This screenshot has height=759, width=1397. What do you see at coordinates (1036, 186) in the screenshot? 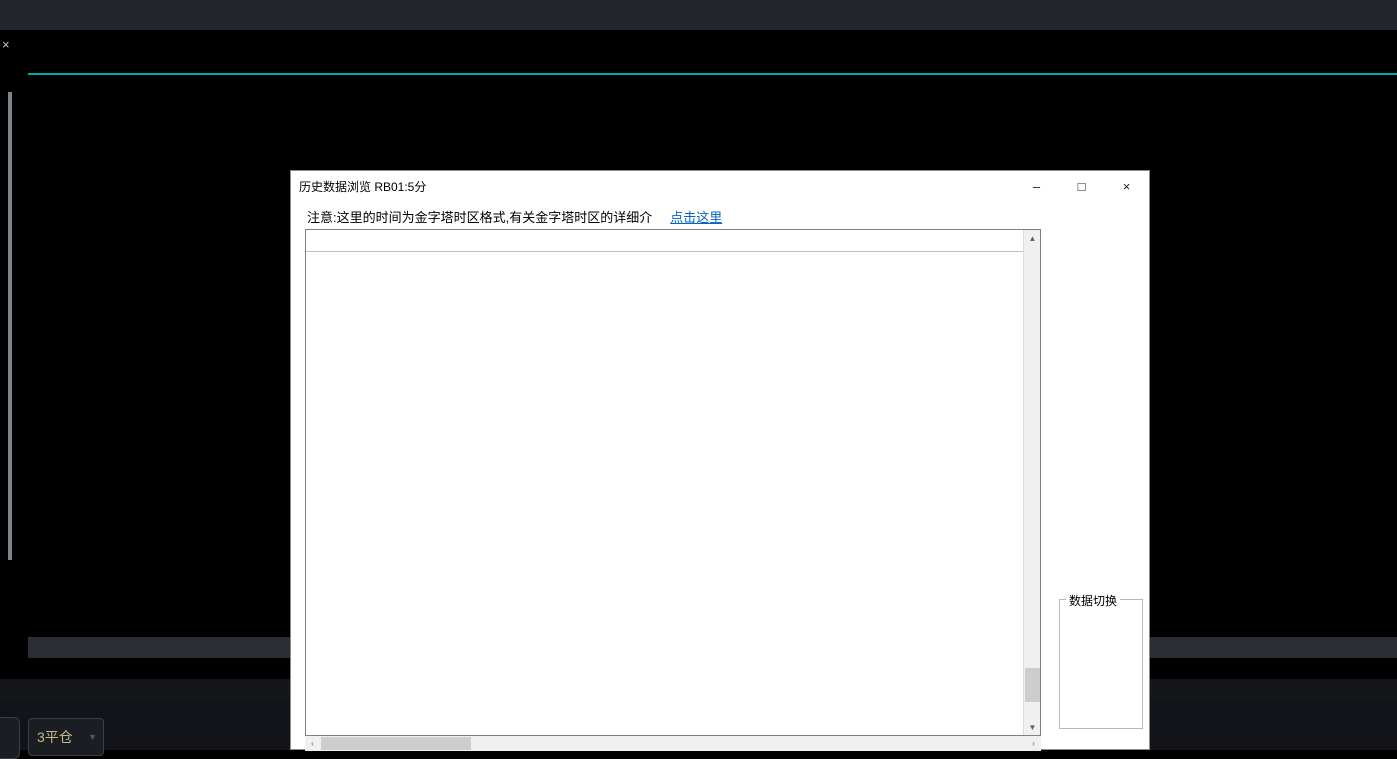
I see `minimize-icon: –` at bounding box center [1036, 186].